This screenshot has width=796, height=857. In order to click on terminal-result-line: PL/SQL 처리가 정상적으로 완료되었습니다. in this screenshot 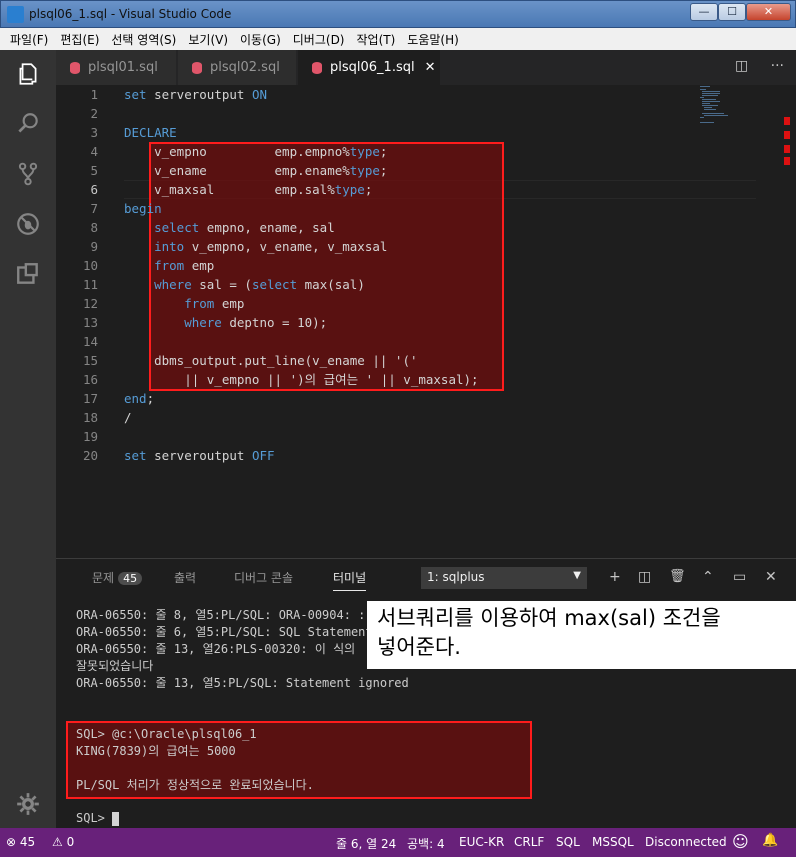, I will do `click(195, 785)`.